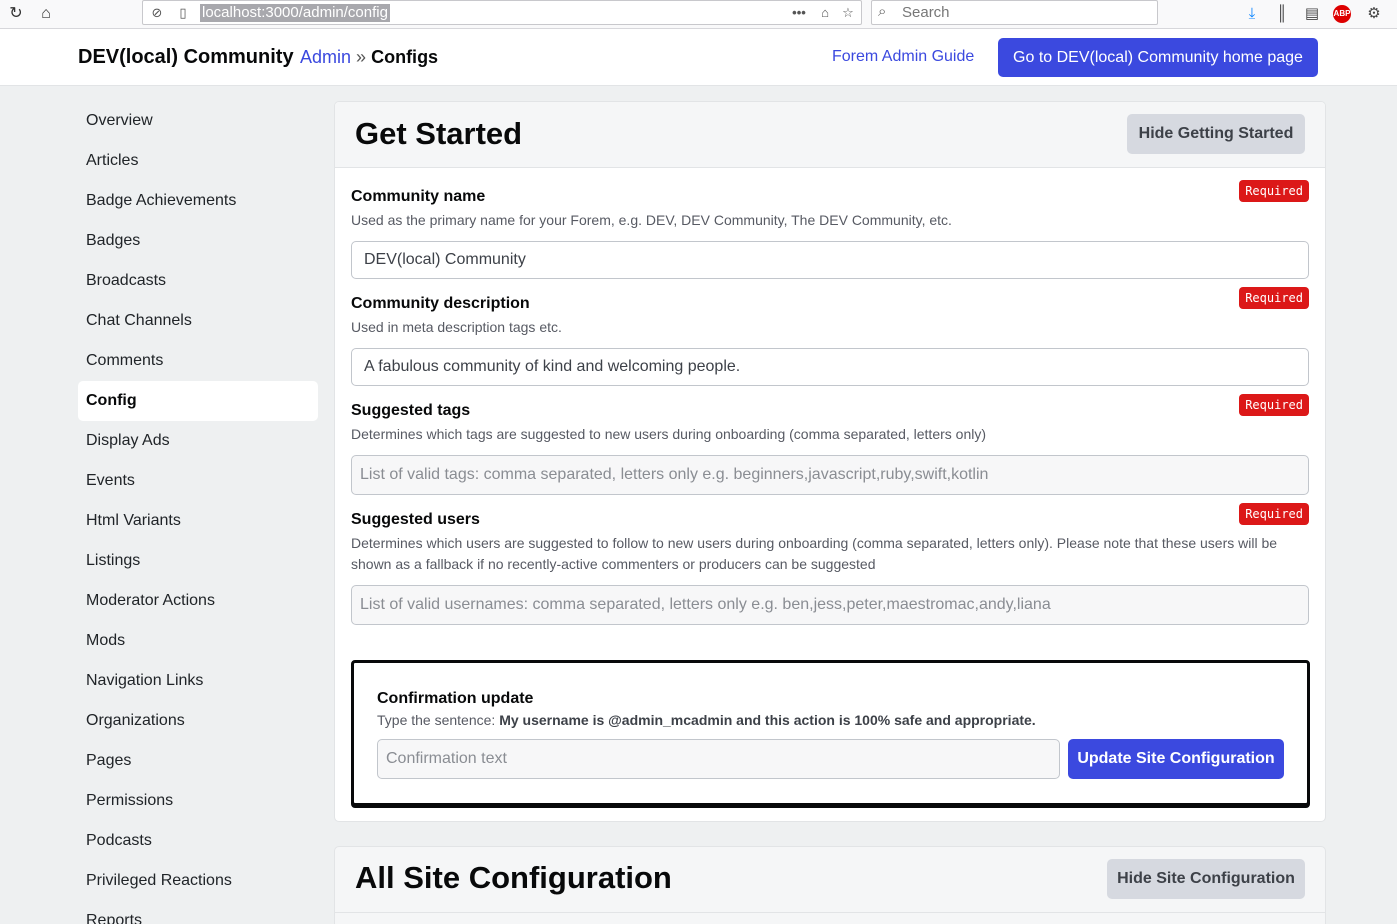 This screenshot has height=924, width=1397. I want to click on home-page-button: Go to DEV(local) Community home page, so click(1158, 57).